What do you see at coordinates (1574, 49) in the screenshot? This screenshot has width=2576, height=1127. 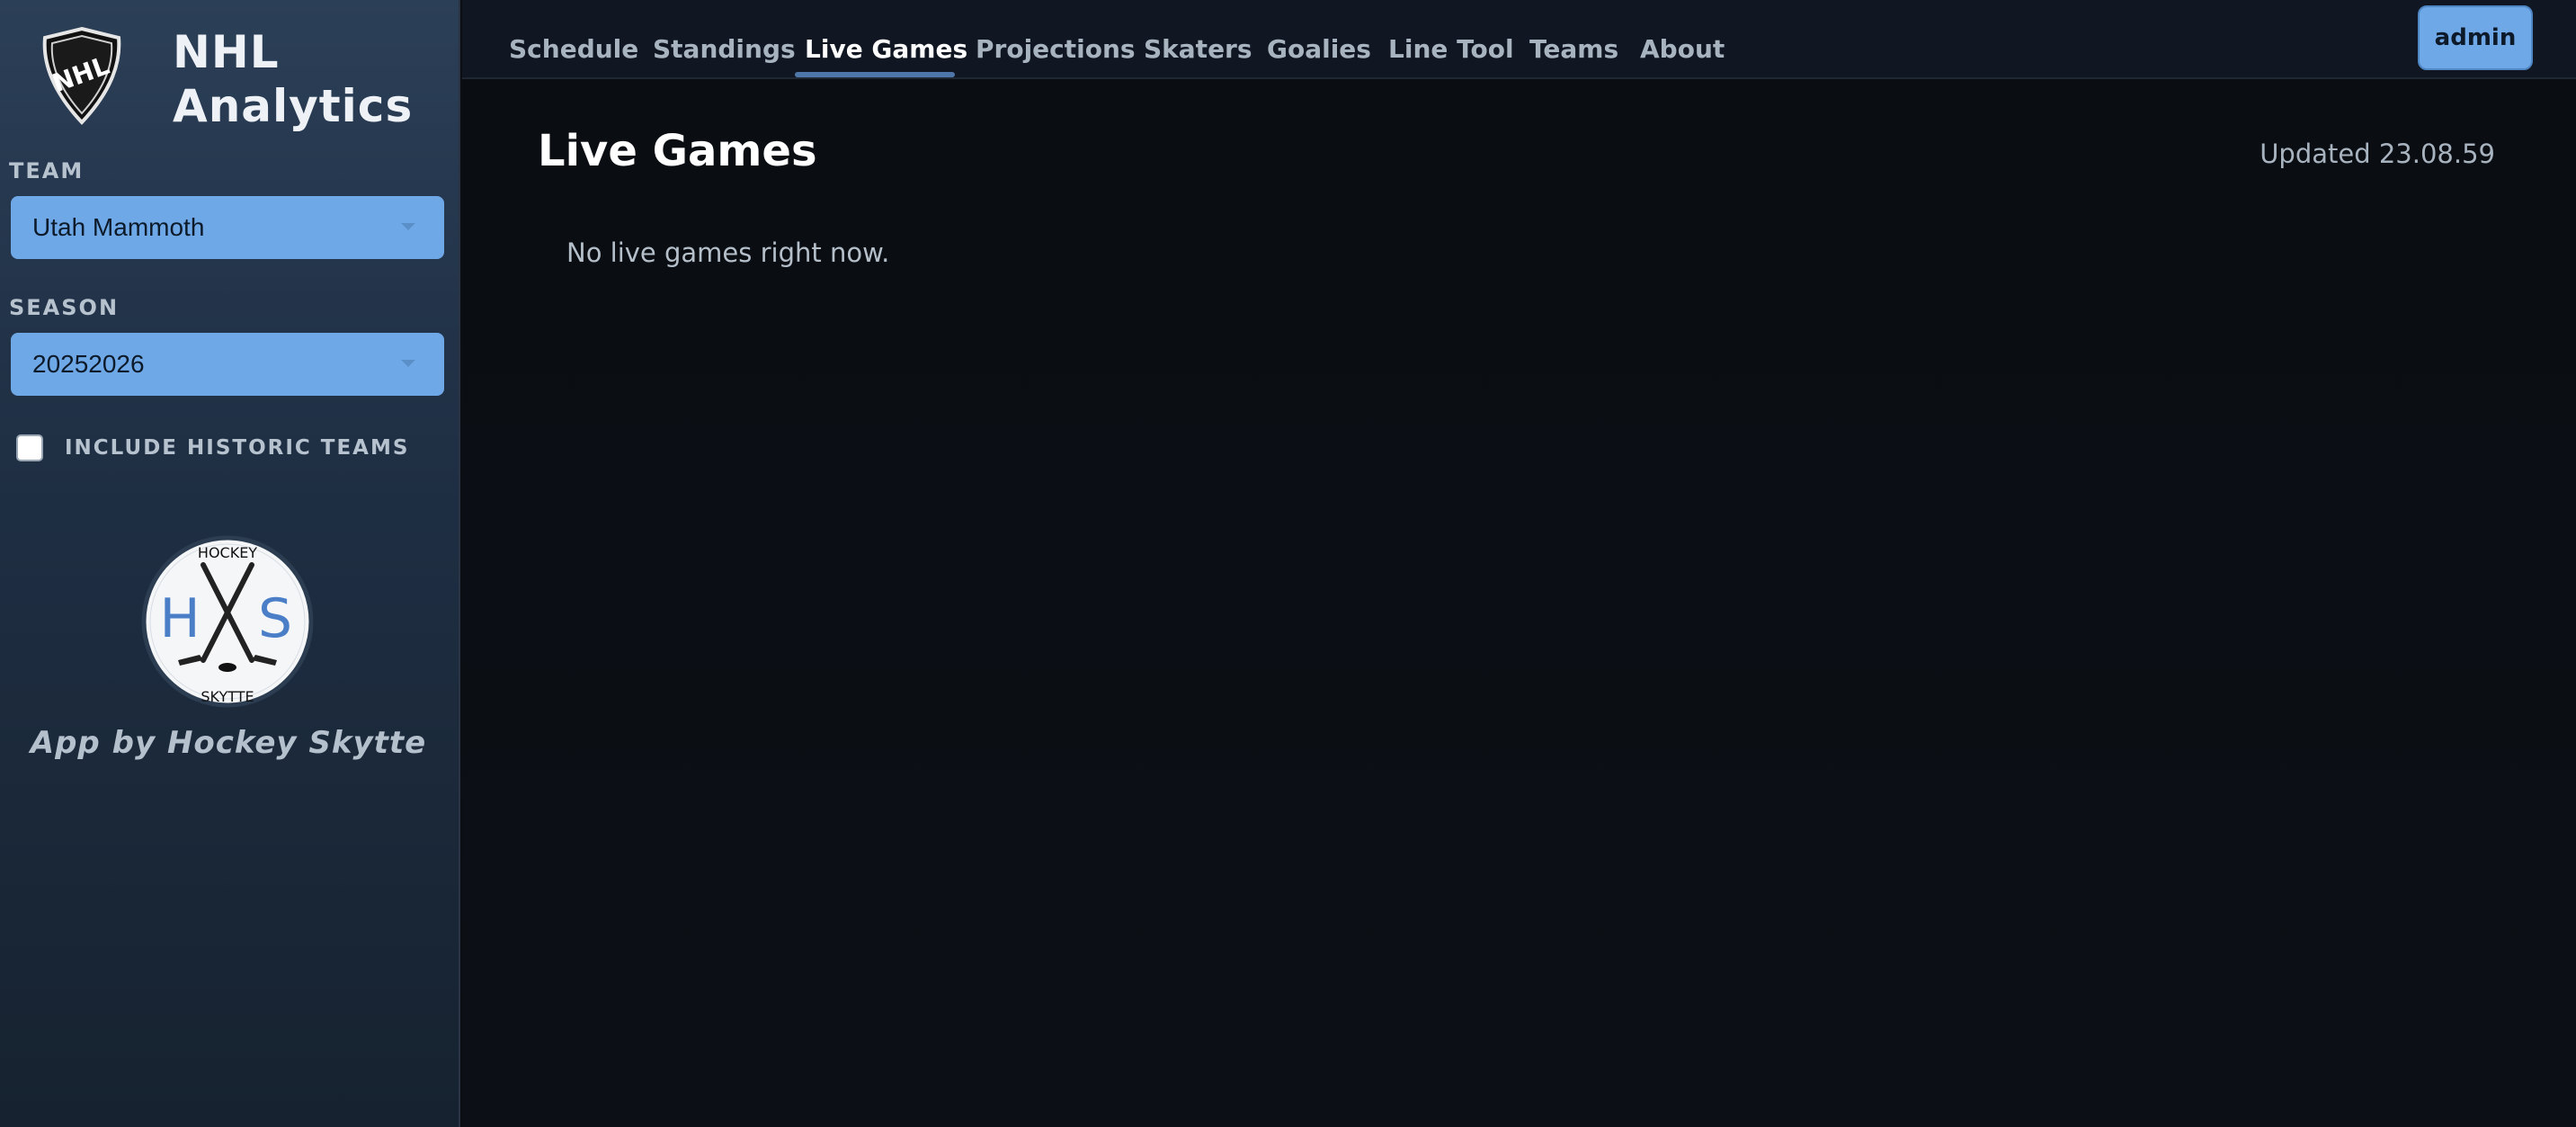 I see `tab-teams: Teams` at bounding box center [1574, 49].